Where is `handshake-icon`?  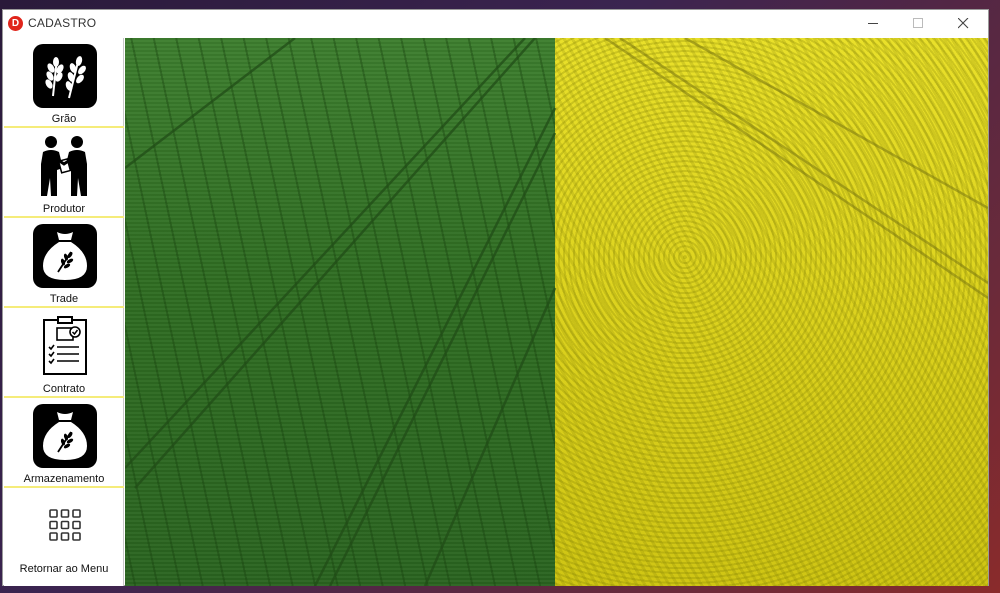
handshake-icon is located at coordinates (65, 166).